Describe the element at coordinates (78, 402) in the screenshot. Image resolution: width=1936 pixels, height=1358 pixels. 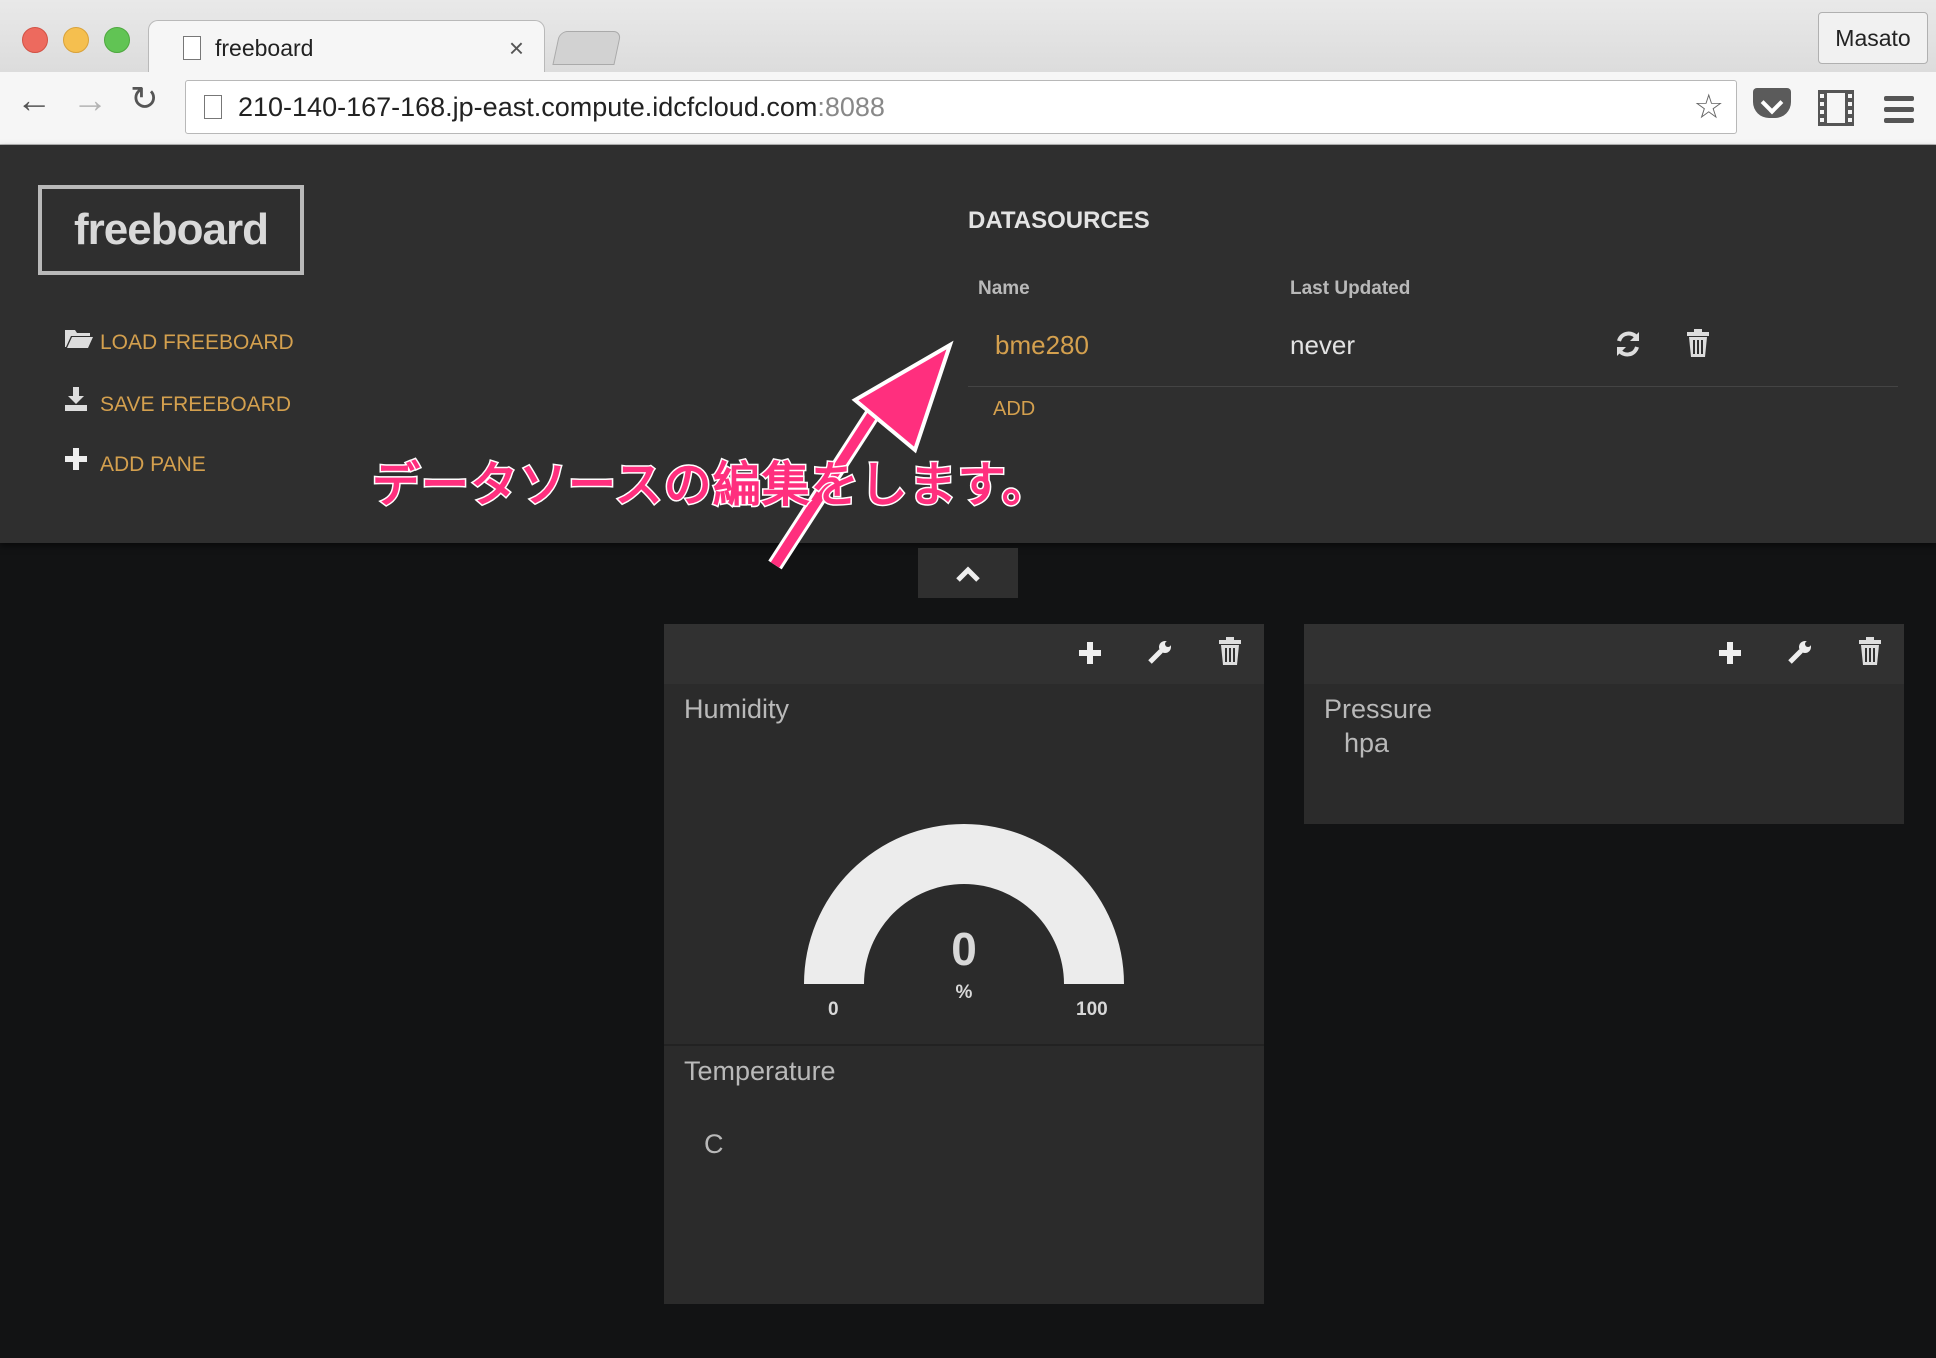
I see `download-icon` at that location.